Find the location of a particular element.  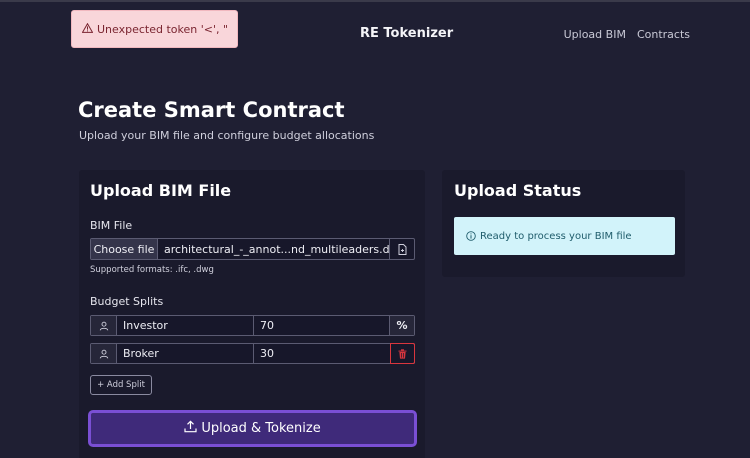

delete-split-button is located at coordinates (402, 353).